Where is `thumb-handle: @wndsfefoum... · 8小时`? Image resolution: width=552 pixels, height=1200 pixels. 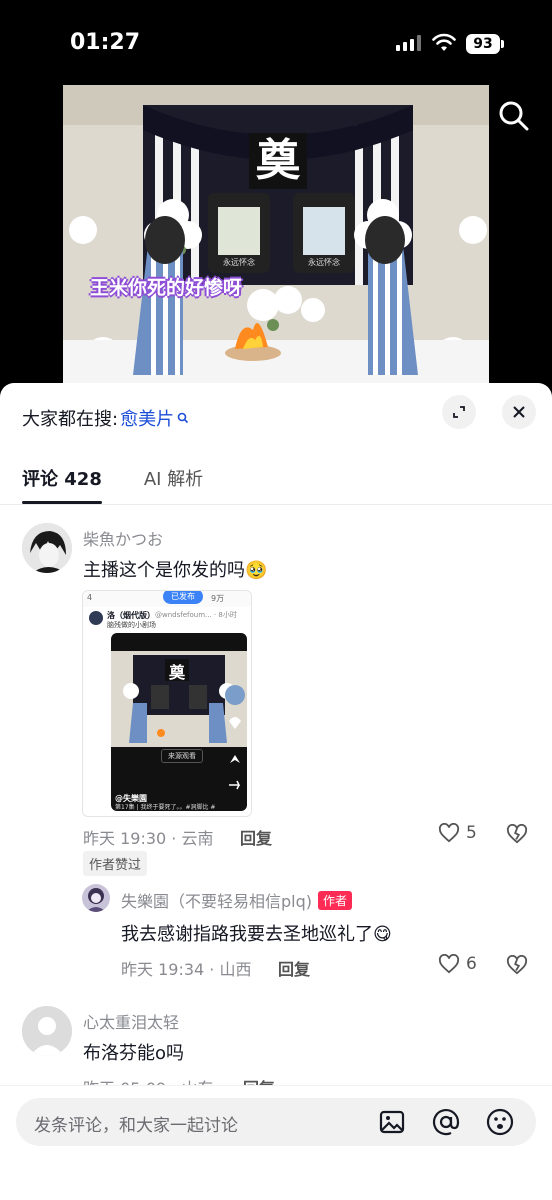 thumb-handle: @wndsfefoum... · 8小时 is located at coordinates (196, 615).